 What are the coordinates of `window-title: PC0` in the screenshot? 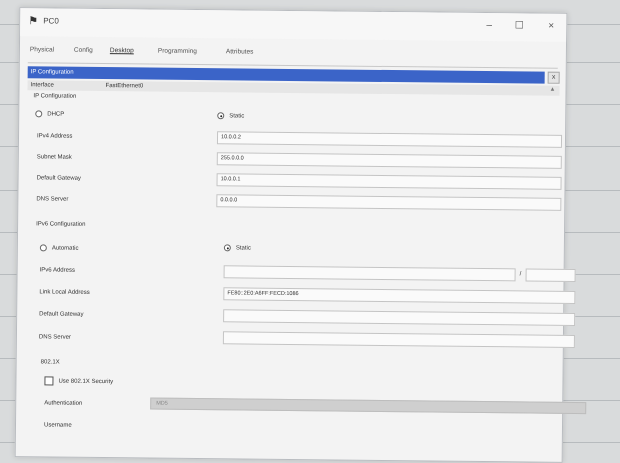 It's located at (51, 20).